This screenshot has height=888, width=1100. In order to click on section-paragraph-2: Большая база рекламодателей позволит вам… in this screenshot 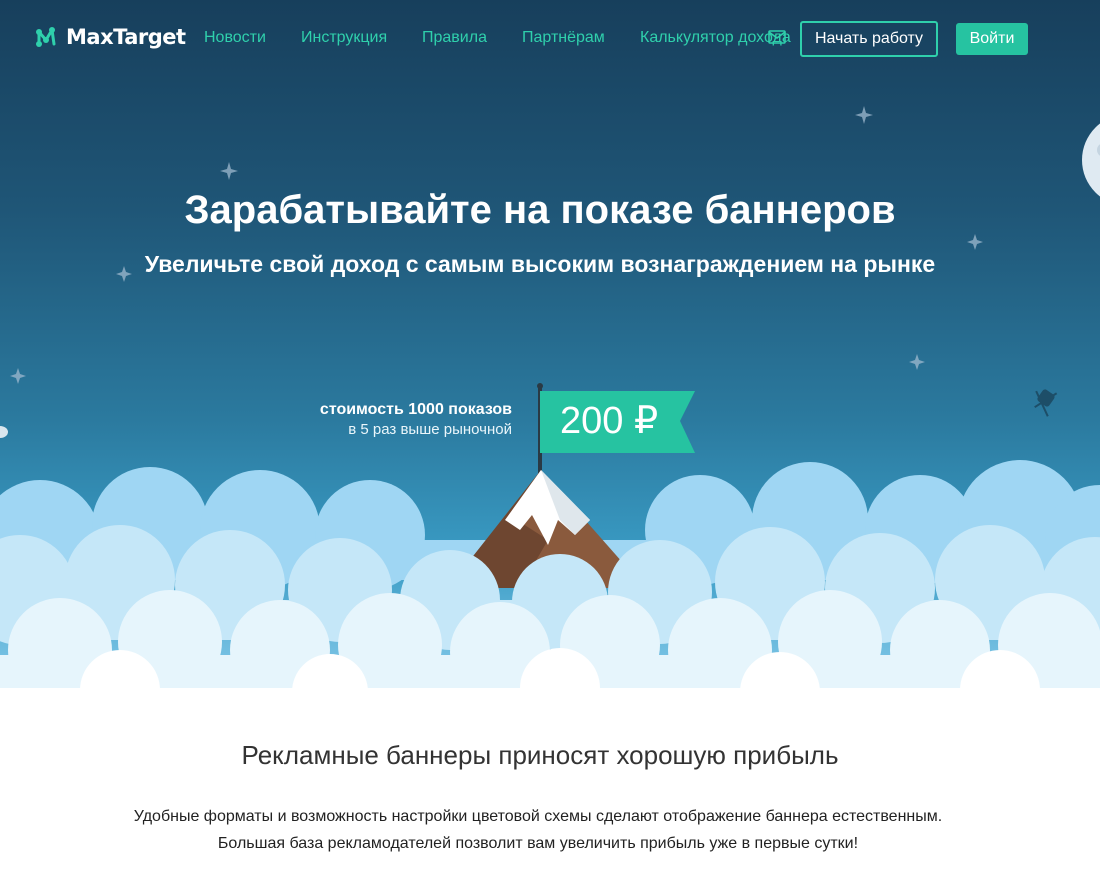, I will do `click(538, 843)`.